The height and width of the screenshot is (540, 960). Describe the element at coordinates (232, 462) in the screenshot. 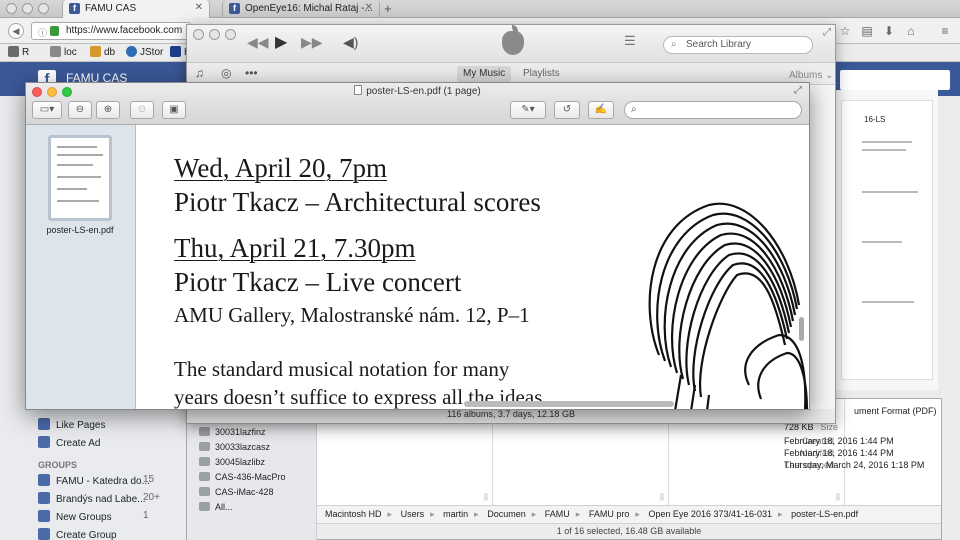

I see `finder-sidebar-item: 30045lazlibz` at that location.